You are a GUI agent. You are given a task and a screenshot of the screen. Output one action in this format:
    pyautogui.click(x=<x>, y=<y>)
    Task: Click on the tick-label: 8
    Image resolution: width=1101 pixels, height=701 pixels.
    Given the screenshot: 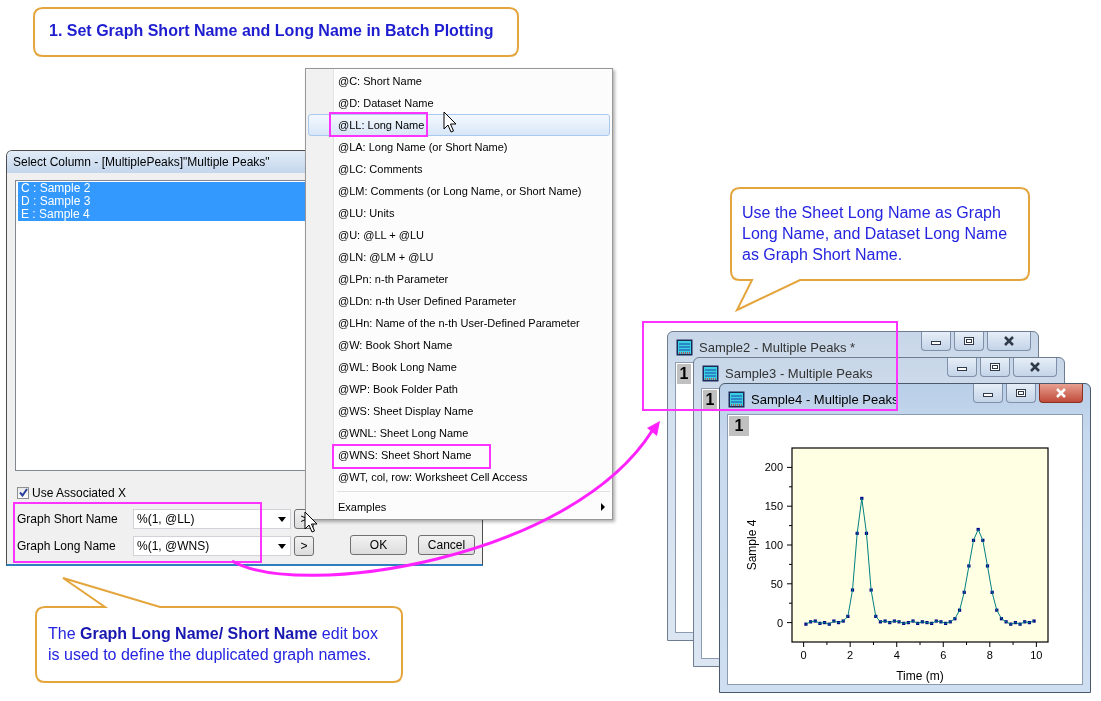 What is the action you would take?
    pyautogui.click(x=989, y=655)
    